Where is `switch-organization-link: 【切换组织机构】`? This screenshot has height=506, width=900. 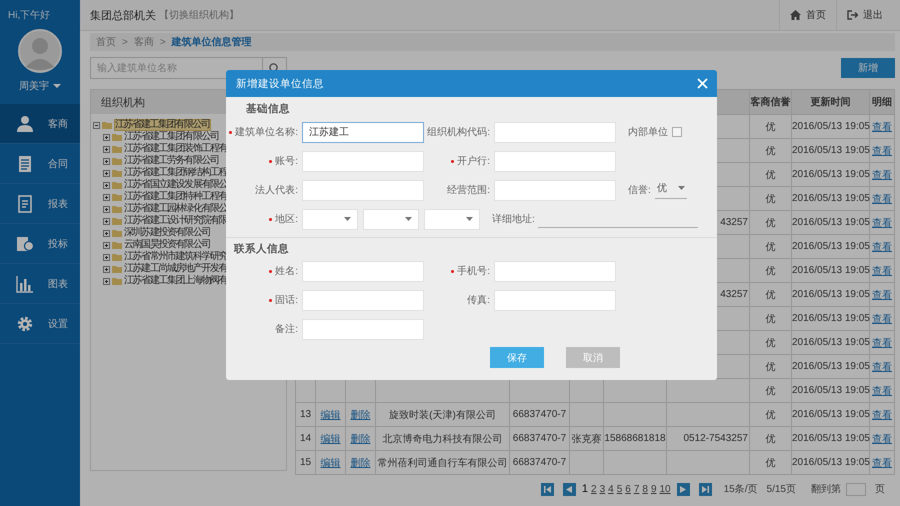
switch-organization-link: 【切换组织机构】 is located at coordinates (199, 15).